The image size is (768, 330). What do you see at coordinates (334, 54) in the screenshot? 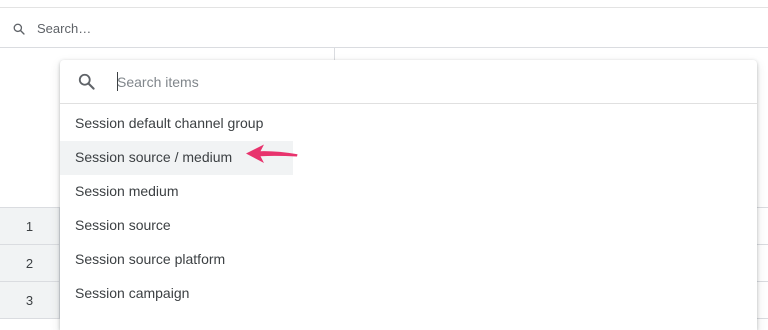
I see `column-divider` at bounding box center [334, 54].